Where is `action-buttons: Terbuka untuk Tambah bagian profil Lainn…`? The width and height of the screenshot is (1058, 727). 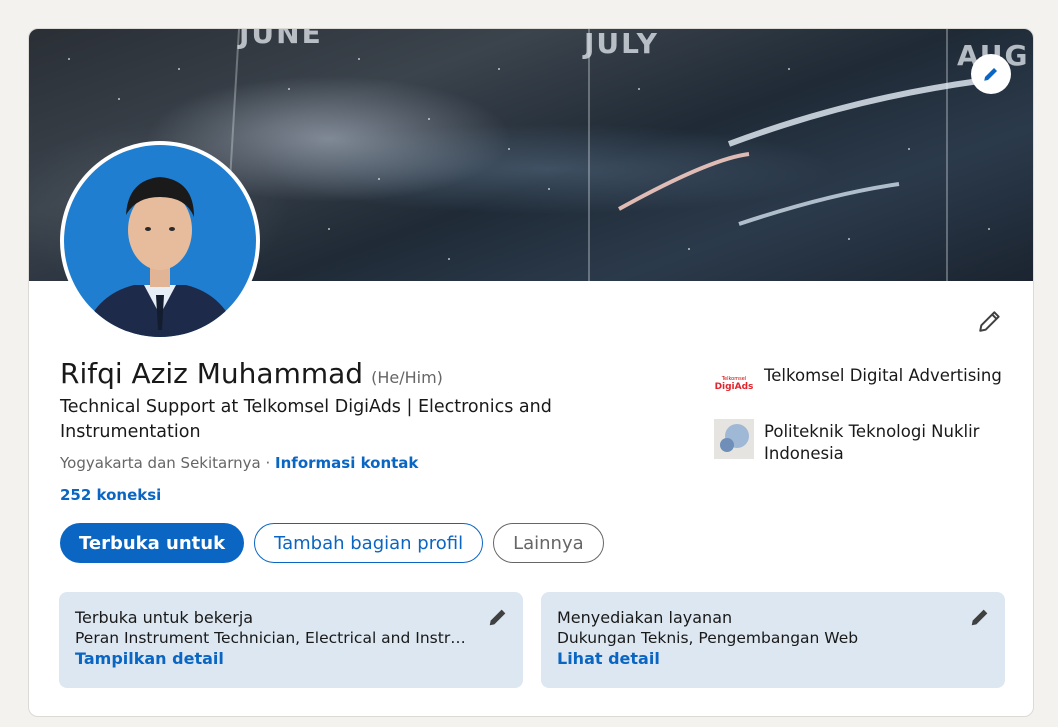
action-buttons: Terbuka untuk Tambah bagian profil Lainn… is located at coordinates (332, 543).